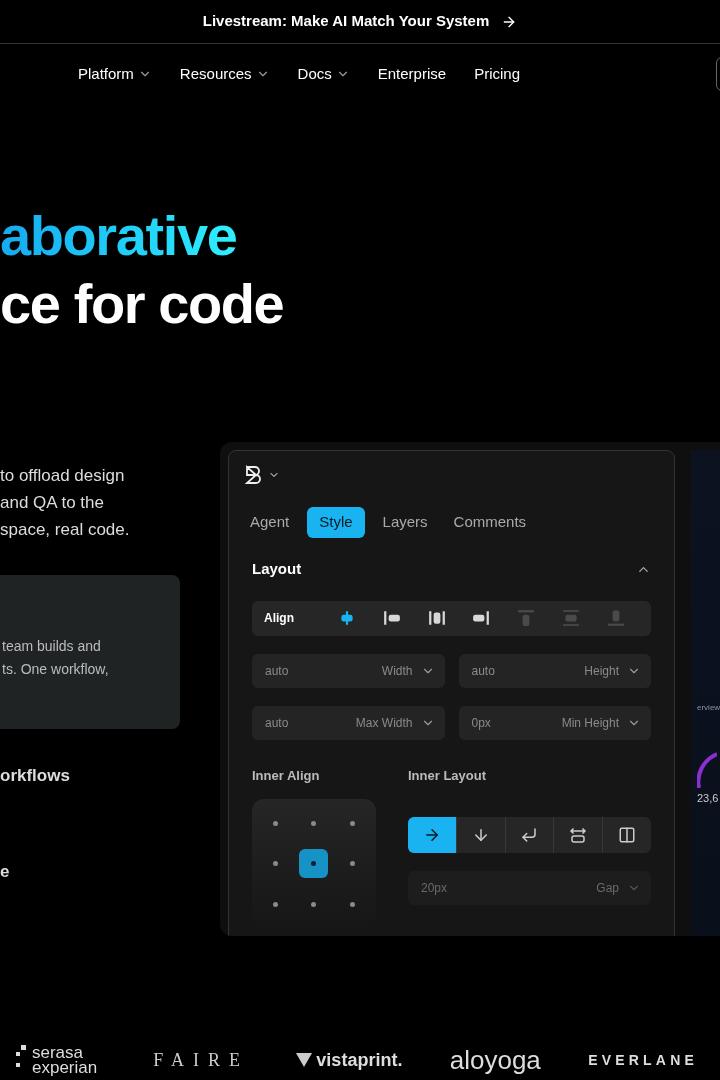 The image size is (720, 1080). I want to click on nav-link: Resources, so click(224, 74).